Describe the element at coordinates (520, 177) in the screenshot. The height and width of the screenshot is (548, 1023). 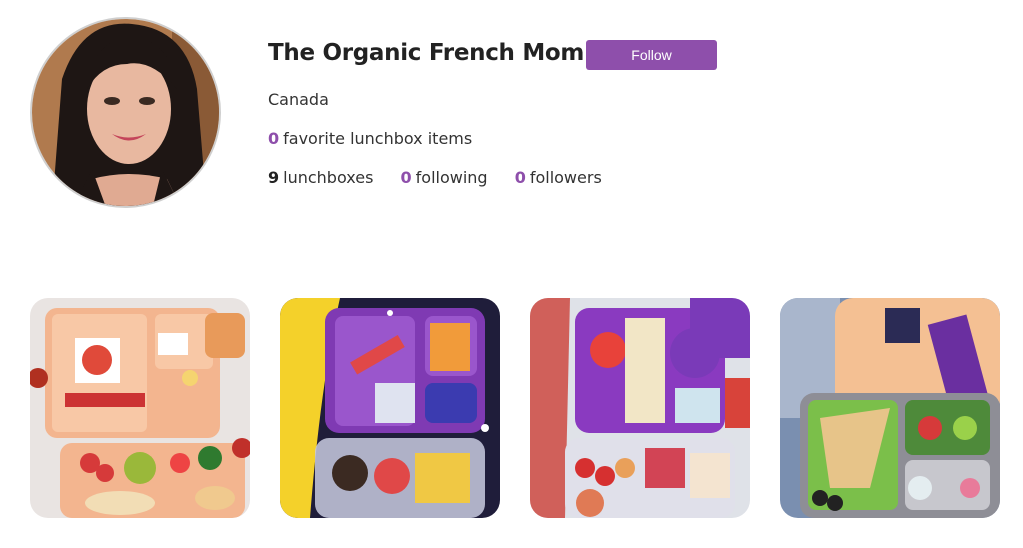
I see `followers-count: 0` at that location.